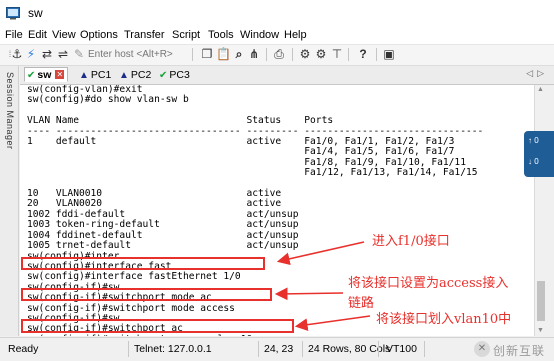 This screenshot has width=554, height=361. What do you see at coordinates (254, 54) in the screenshot?
I see `sftp-icon: ⋔` at bounding box center [254, 54].